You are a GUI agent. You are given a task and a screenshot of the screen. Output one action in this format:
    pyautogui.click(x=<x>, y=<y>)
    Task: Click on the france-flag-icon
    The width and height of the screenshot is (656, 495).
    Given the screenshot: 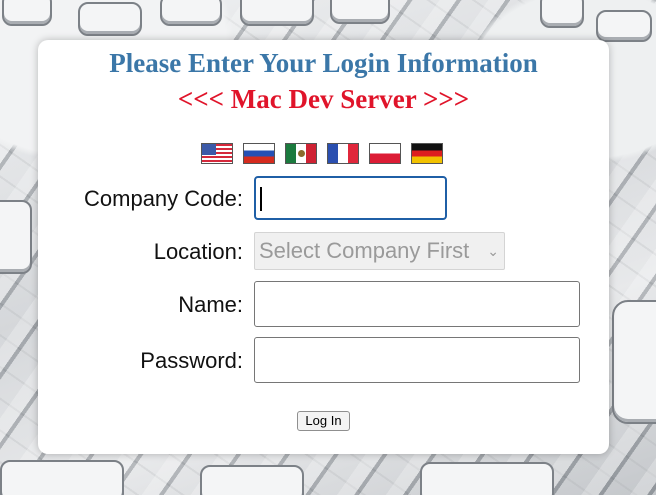 What is the action you would take?
    pyautogui.click(x=343, y=153)
    